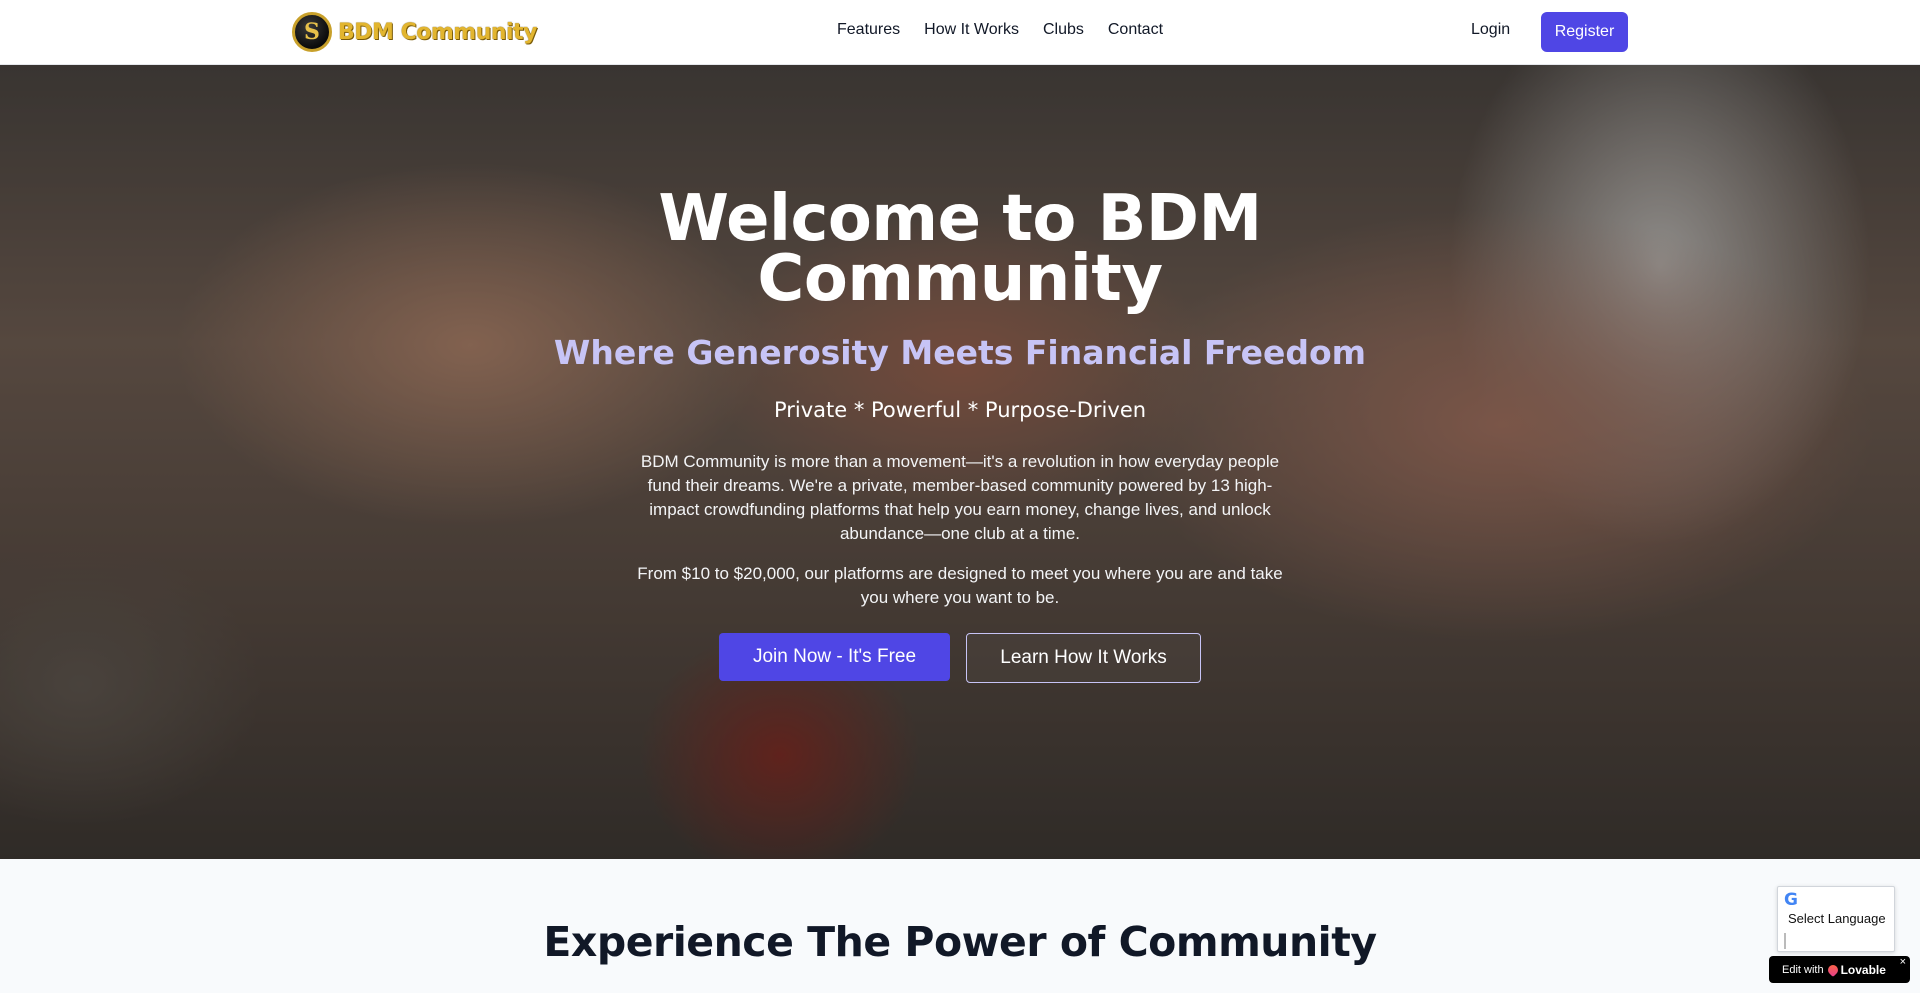 The height and width of the screenshot is (993, 1920). What do you see at coordinates (1803, 969) in the screenshot?
I see `lovable-prefix: Edit with` at bounding box center [1803, 969].